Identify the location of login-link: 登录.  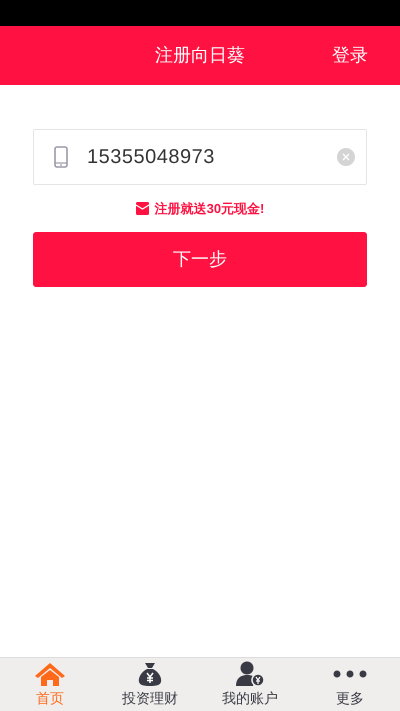
(350, 55).